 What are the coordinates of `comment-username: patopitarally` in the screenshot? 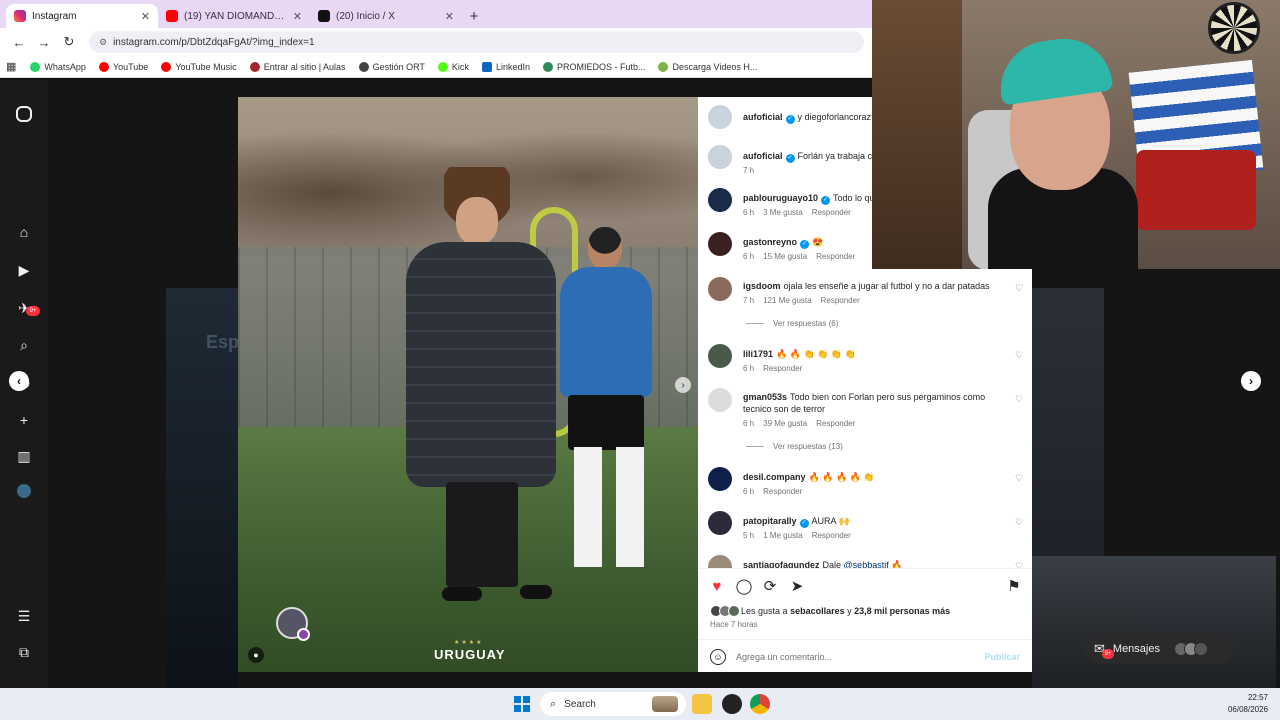 It's located at (770, 521).